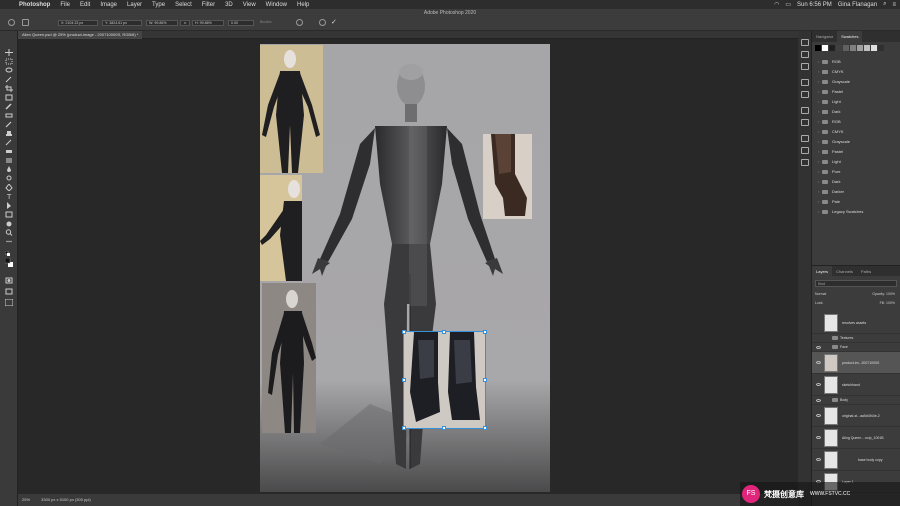  Describe the element at coordinates (857, 5) in the screenshot. I see `user-name: Gina Flanagan` at that location.